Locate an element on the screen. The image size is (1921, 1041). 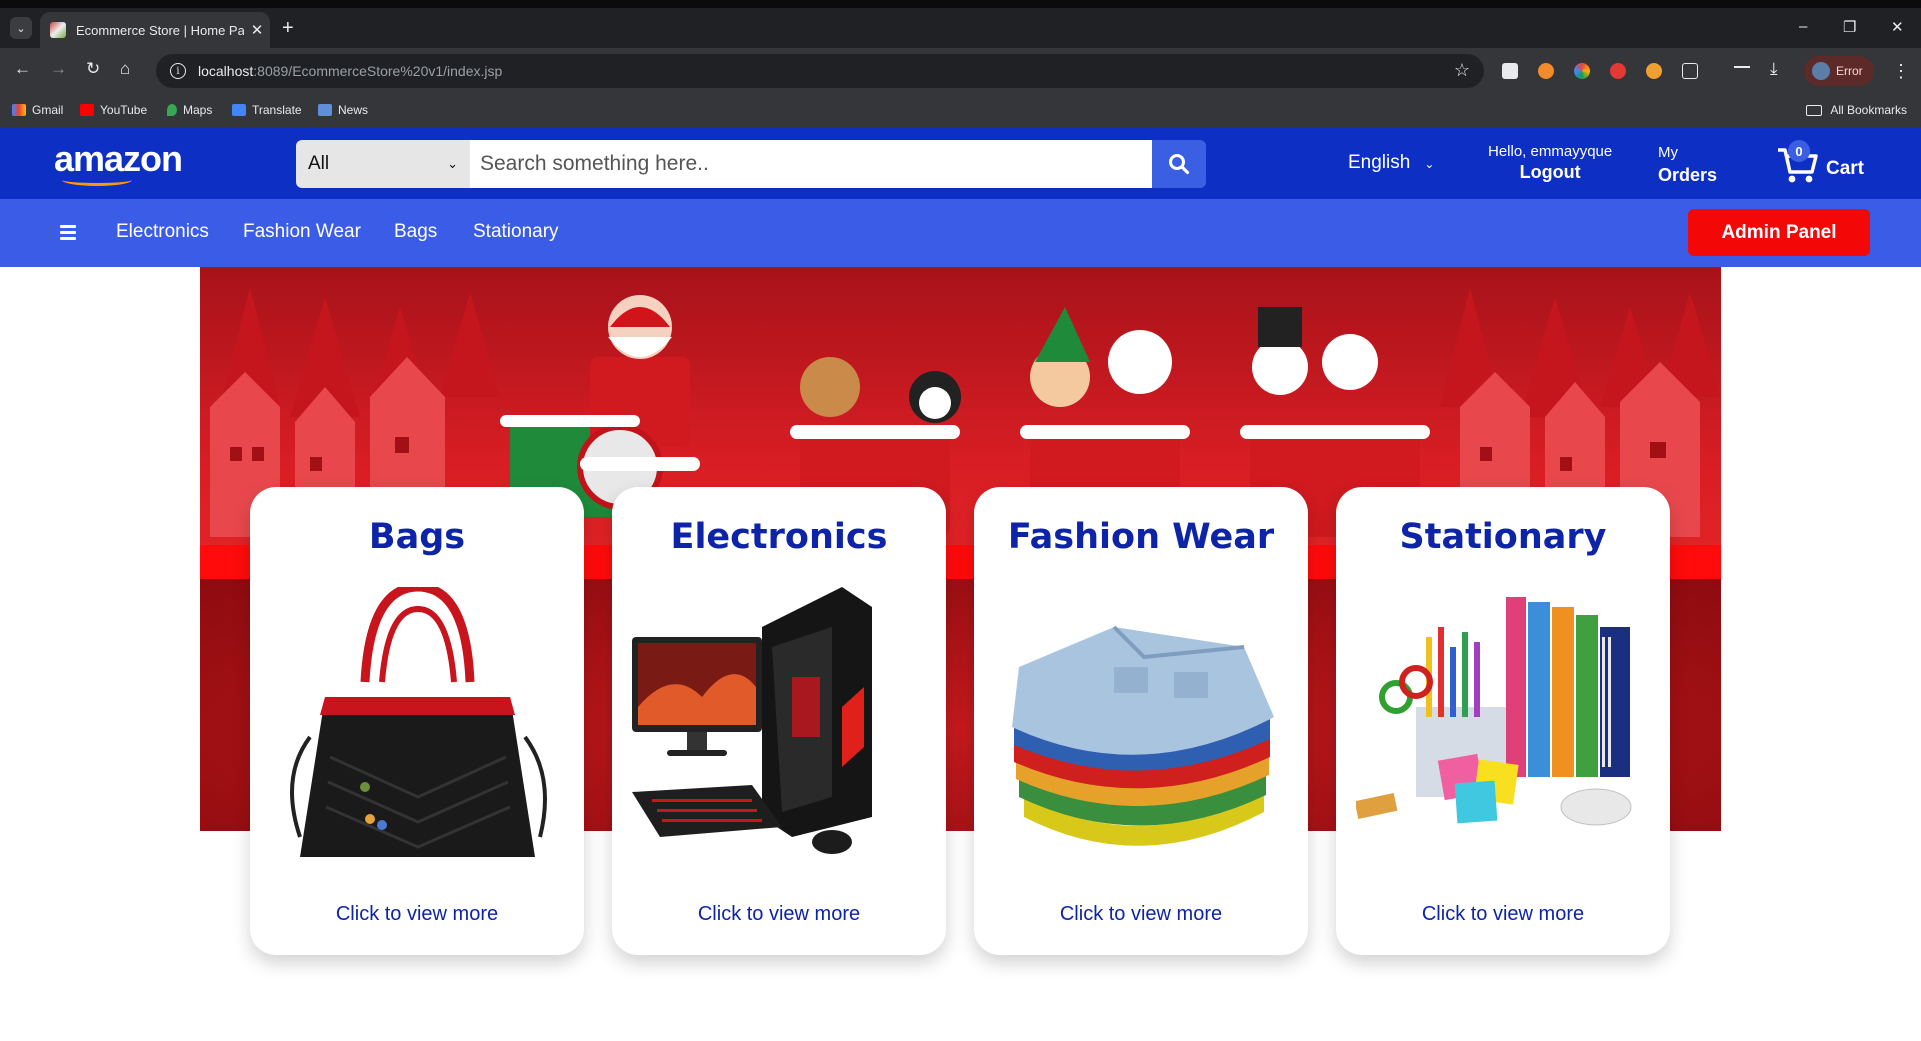
bookmark-maps: Maps is located at coordinates (189, 110).